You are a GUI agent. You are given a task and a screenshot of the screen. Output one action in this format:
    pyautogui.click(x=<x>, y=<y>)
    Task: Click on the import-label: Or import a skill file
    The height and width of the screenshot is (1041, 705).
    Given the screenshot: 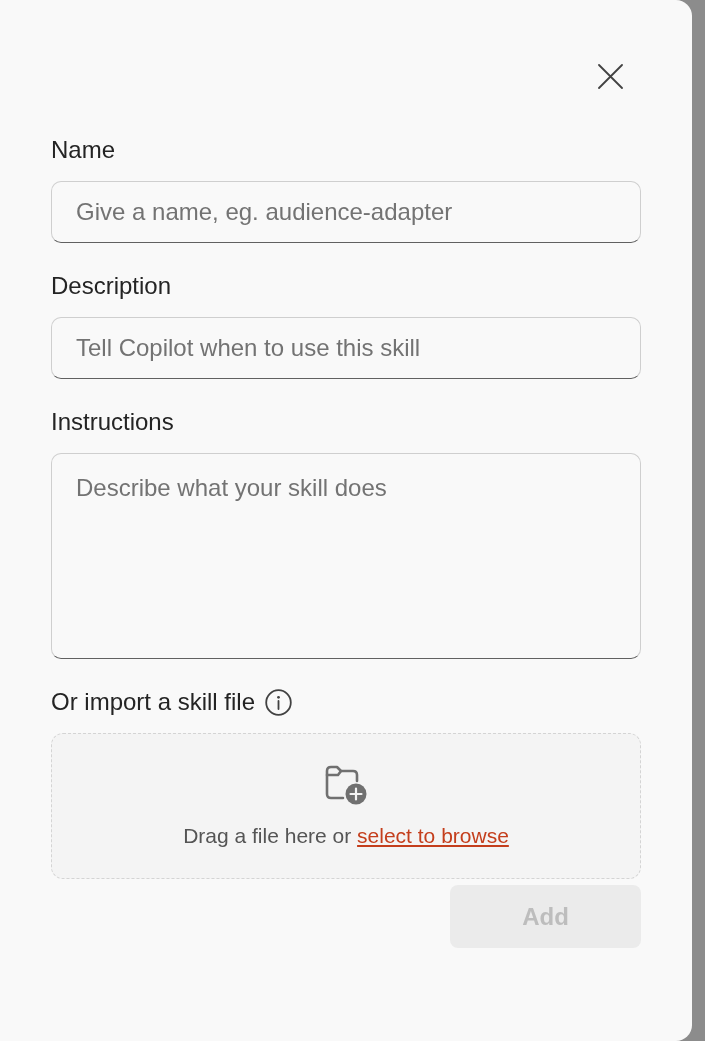 What is the action you would take?
    pyautogui.click(x=153, y=702)
    